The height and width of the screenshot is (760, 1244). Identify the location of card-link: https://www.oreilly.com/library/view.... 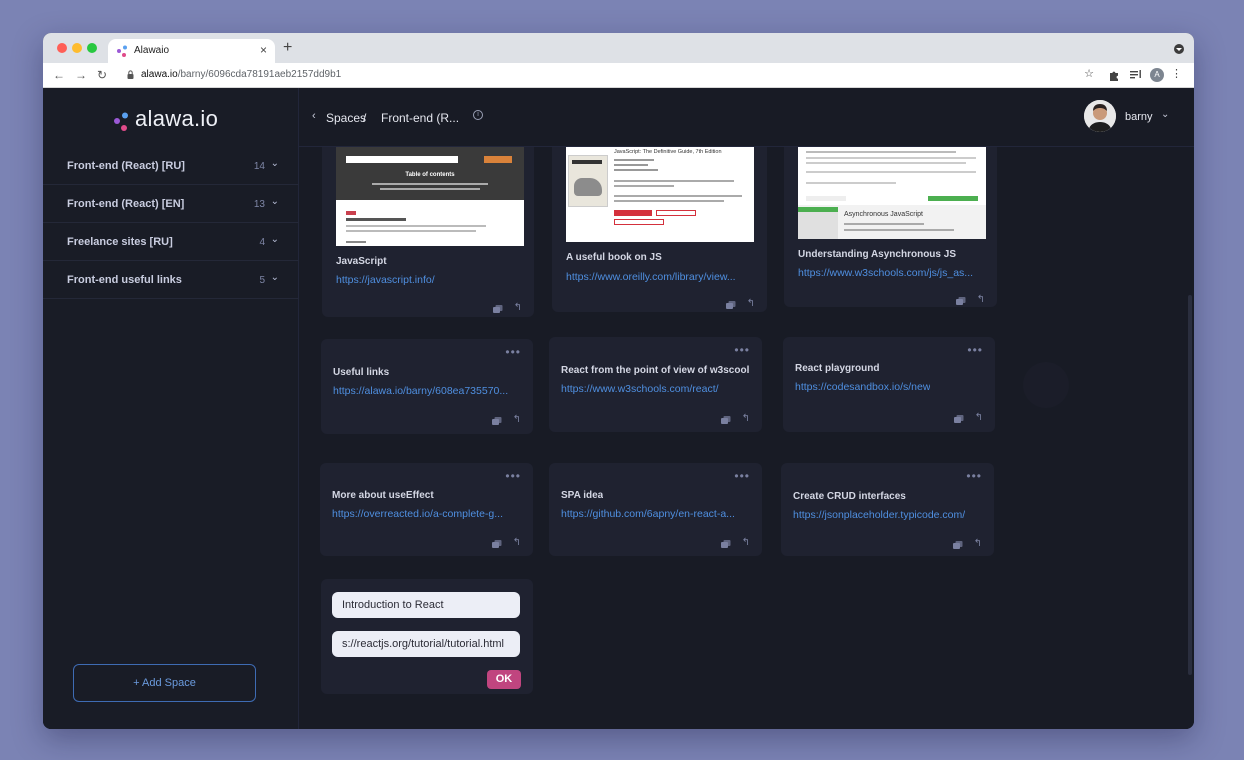
(651, 277).